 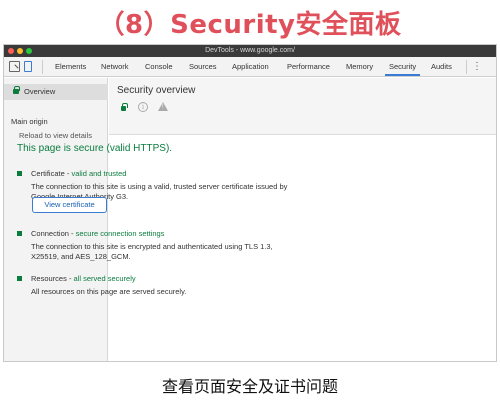 I want to click on inspect-element-icon, so click(x=14, y=66).